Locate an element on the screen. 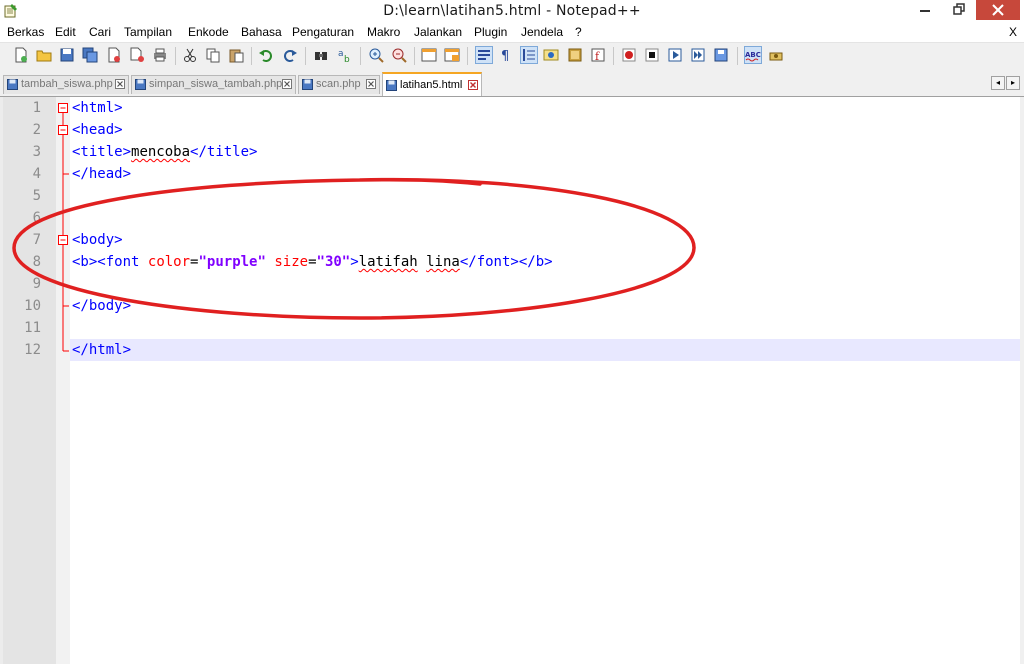  menu-edit: Edit is located at coordinates (65, 32).